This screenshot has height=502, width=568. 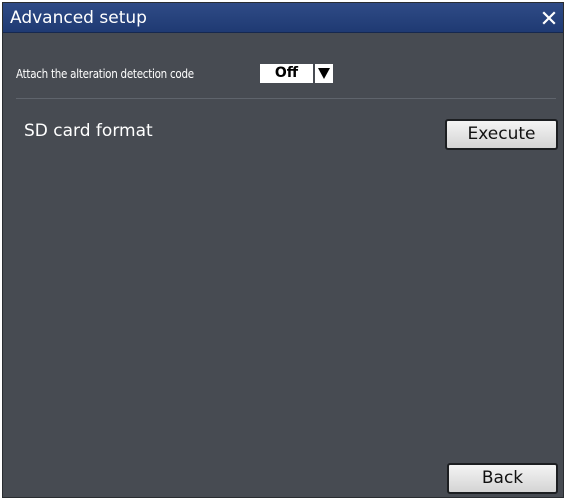 What do you see at coordinates (286, 98) in the screenshot?
I see `section-divider` at bounding box center [286, 98].